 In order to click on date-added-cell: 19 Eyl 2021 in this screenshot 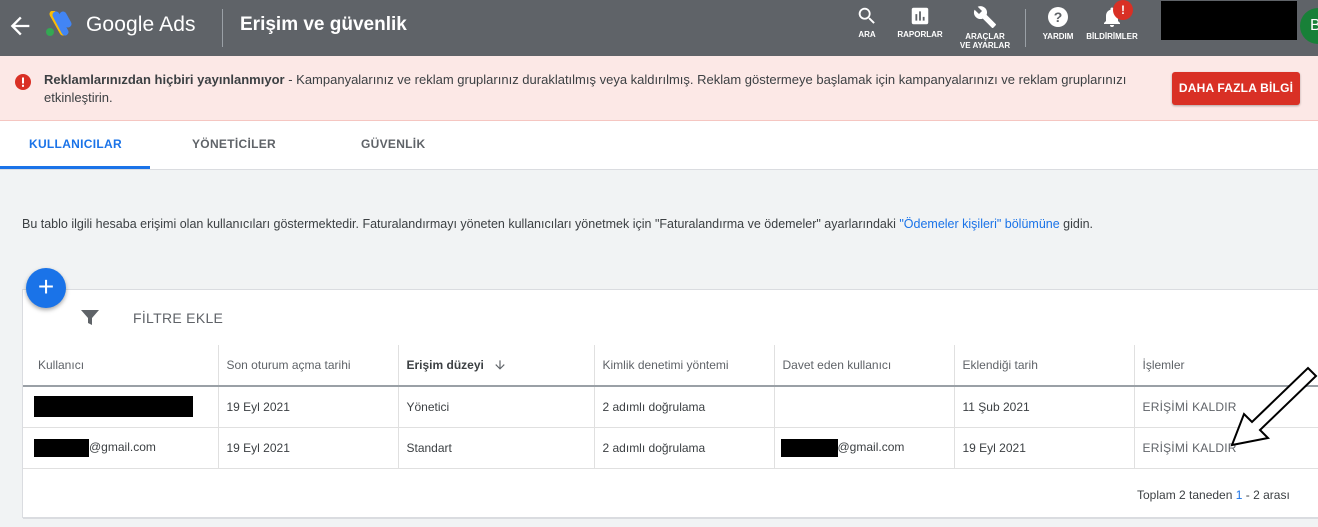, I will do `click(1044, 448)`.